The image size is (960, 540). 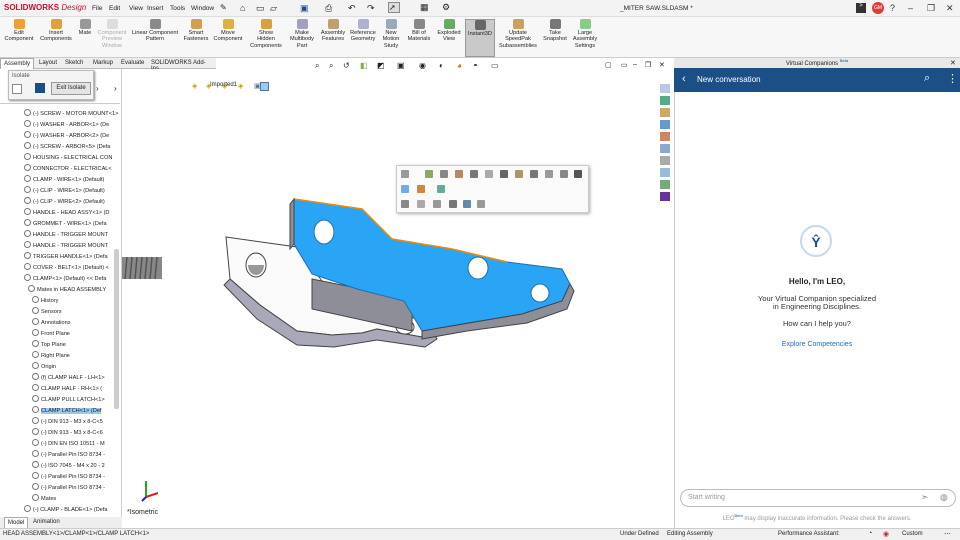 What do you see at coordinates (665, 196) in the screenshot?
I see `virtual-companion-icon` at bounding box center [665, 196].